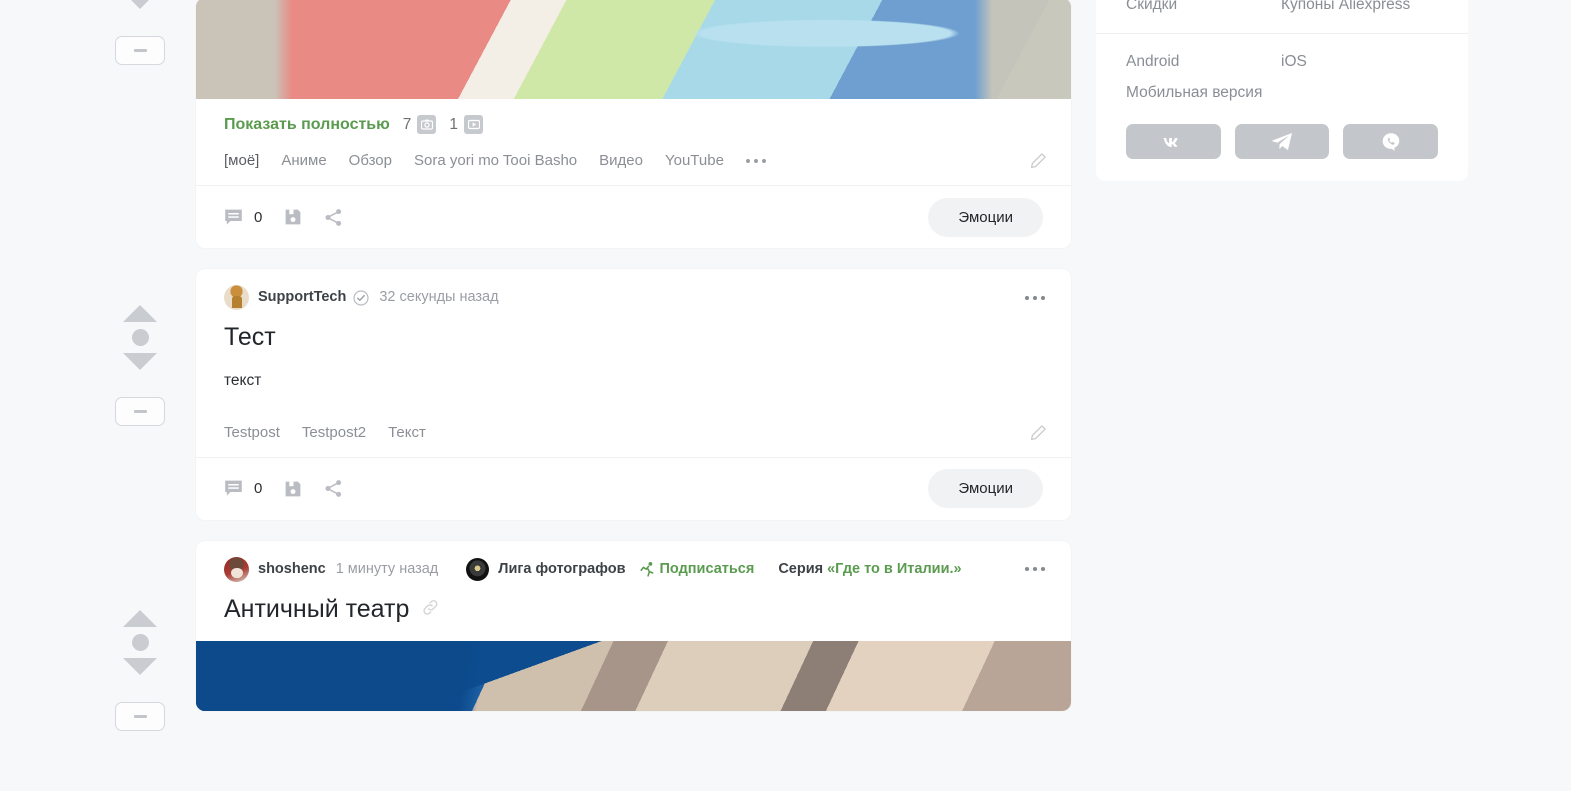  Describe the element at coordinates (302, 297) in the screenshot. I see `author-name: SupportTech` at that location.